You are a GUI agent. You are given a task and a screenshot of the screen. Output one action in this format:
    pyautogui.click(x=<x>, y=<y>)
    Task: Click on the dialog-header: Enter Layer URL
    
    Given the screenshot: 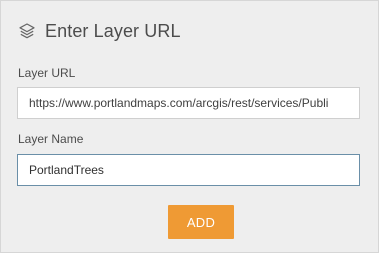 What is the action you would take?
    pyautogui.click(x=99, y=31)
    